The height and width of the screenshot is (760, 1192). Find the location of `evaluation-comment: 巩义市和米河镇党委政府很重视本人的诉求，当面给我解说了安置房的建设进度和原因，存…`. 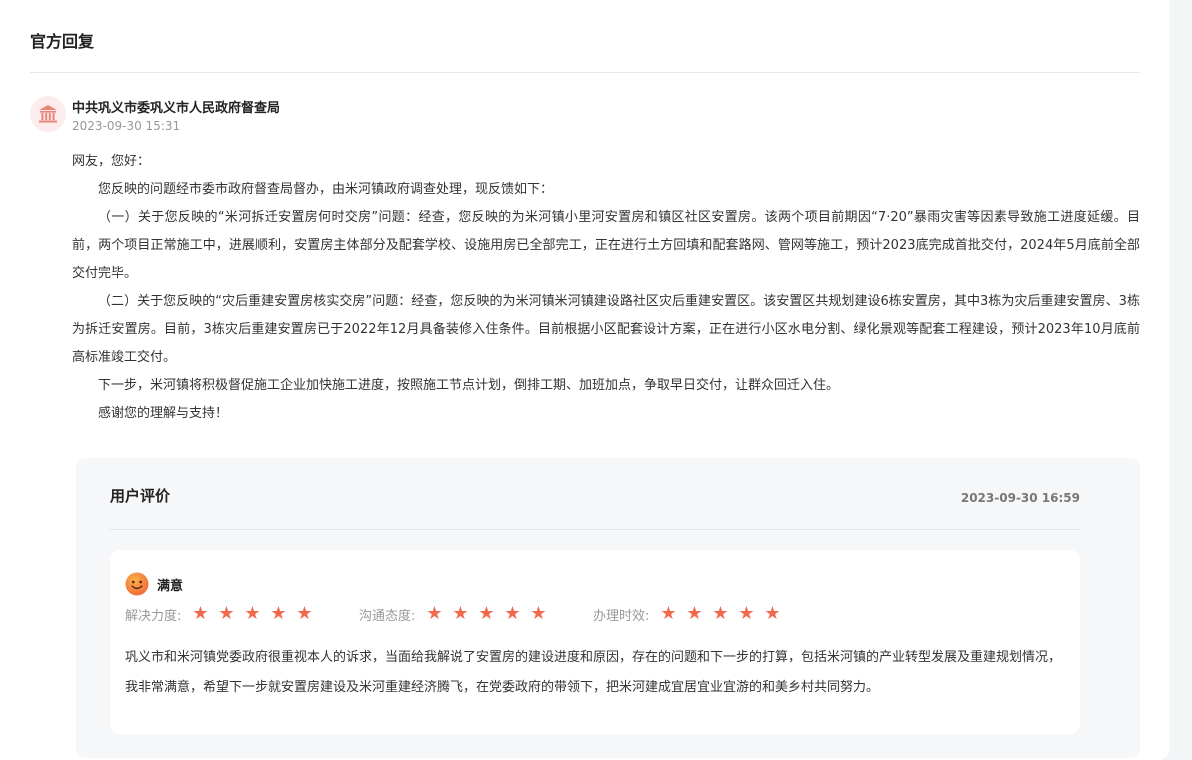

evaluation-comment: 巩义市和米河镇党委政府很重视本人的诉求，当面给我解说了安置房的建设进度和原因，存… is located at coordinates (593, 672).